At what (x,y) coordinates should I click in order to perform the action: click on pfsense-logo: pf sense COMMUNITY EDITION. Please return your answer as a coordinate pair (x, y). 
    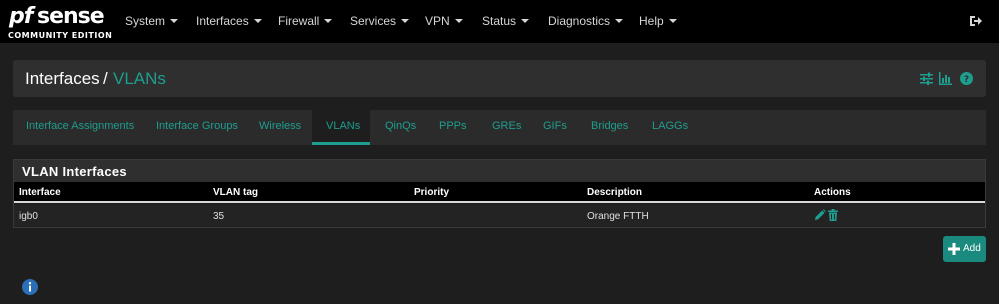
    Looking at the image, I should click on (60, 22).